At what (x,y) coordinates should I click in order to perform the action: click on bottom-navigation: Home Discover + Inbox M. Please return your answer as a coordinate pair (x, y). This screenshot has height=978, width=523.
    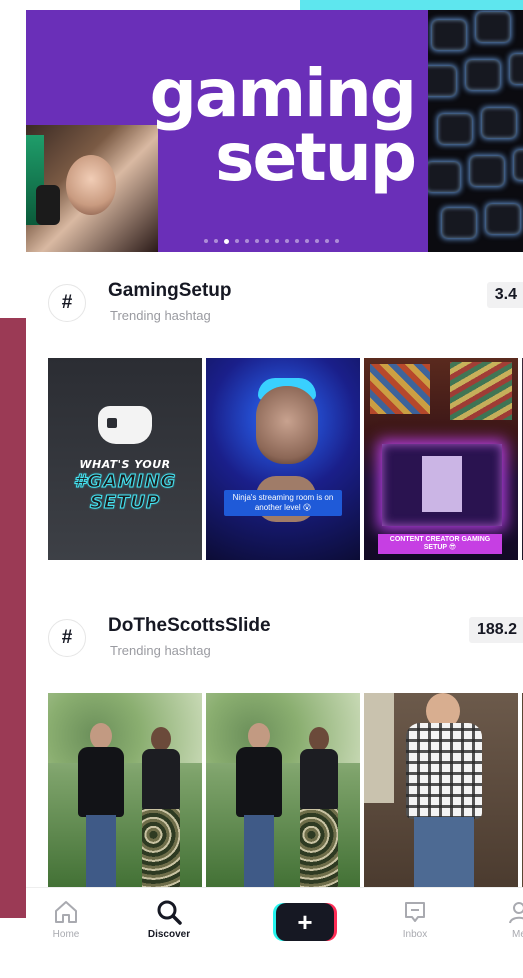
    Looking at the image, I should click on (274, 927).